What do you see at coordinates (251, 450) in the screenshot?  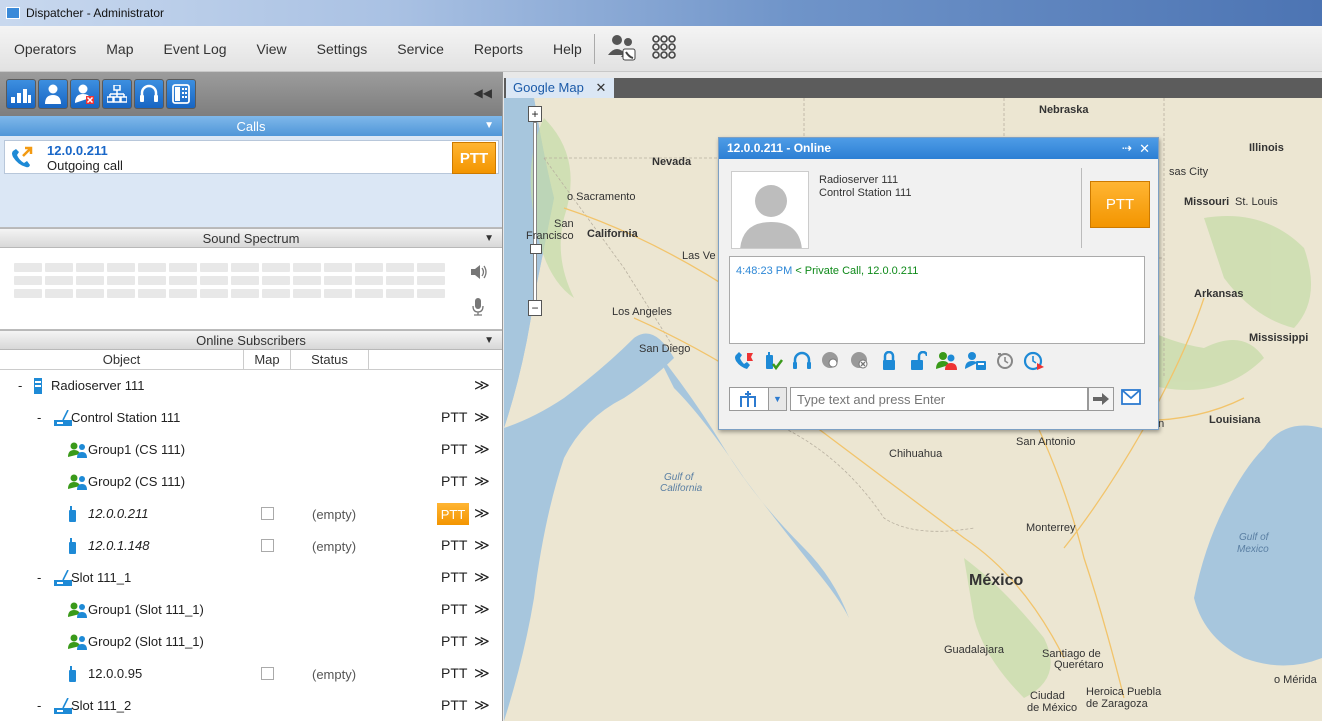 I see `tree-row: Group1 (CS 111) PTT ≫` at bounding box center [251, 450].